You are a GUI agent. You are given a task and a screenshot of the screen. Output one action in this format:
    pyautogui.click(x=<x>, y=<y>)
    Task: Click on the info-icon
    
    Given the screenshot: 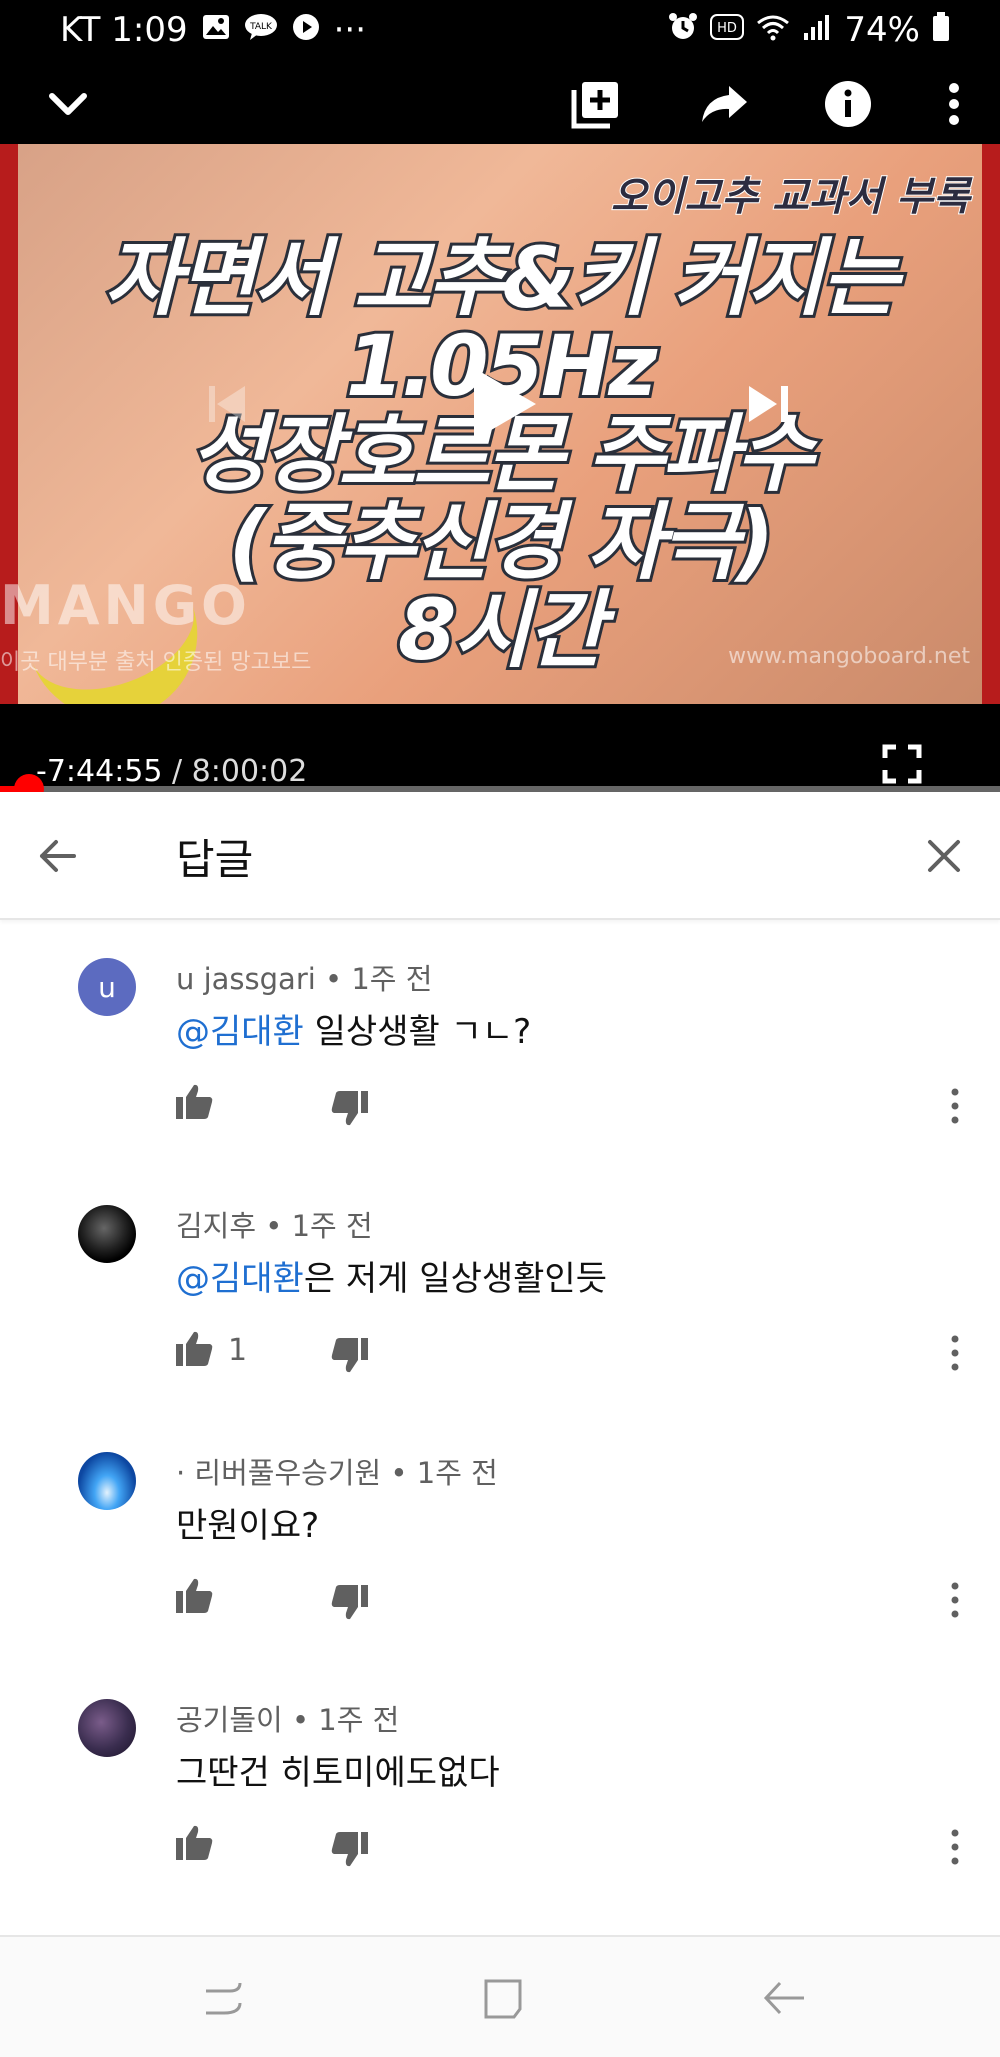 What is the action you would take?
    pyautogui.click(x=848, y=104)
    